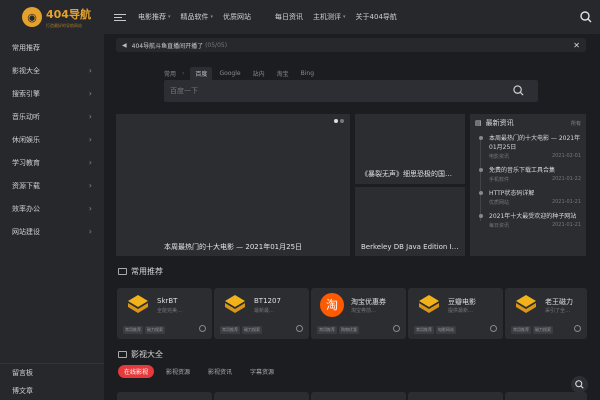  Describe the element at coordinates (455, 313) in the screenshot. I see `site-card: 豆瓣电影 提供最新… 常用推荐 电影网站` at that location.